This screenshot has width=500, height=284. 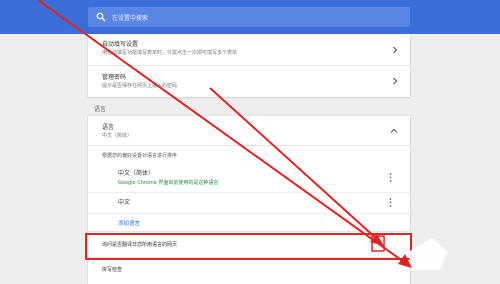 What do you see at coordinates (394, 131) in the screenshot?
I see `chevron-up-icon` at bounding box center [394, 131].